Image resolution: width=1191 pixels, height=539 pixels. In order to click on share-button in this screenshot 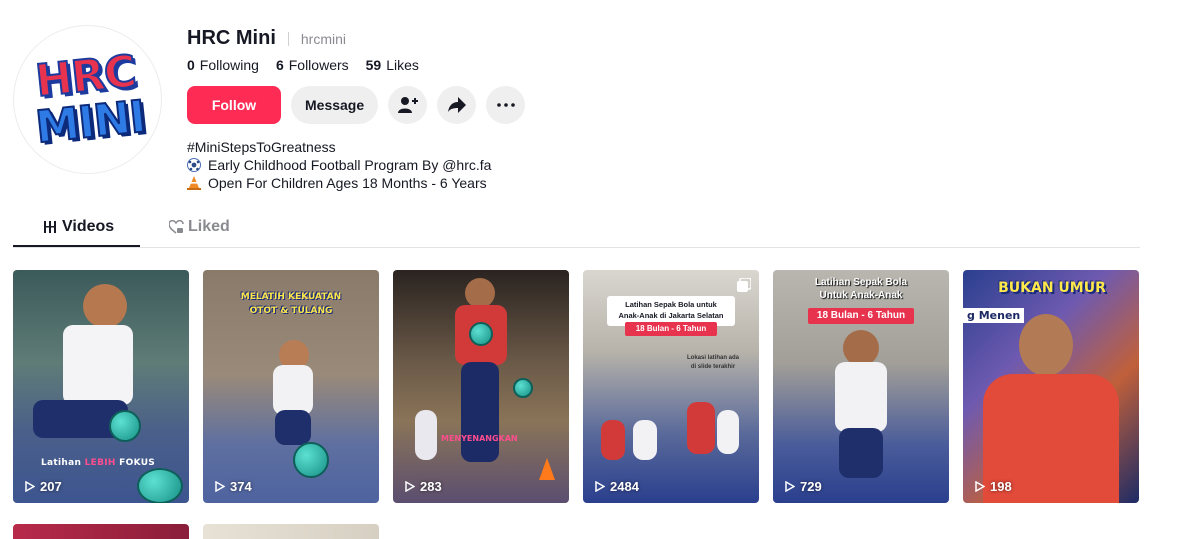, I will do `click(457, 105)`.